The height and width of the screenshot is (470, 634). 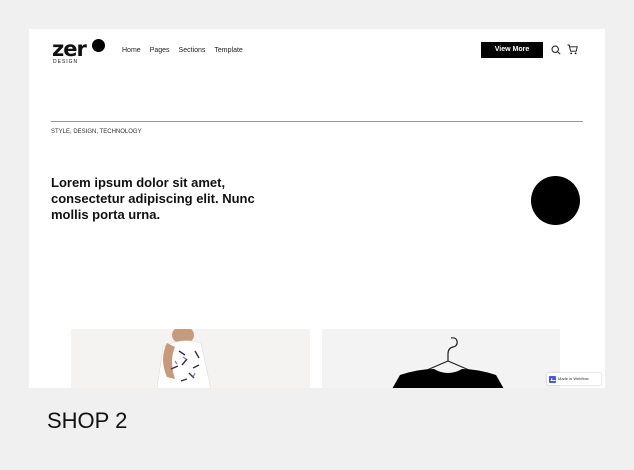 What do you see at coordinates (87, 421) in the screenshot?
I see `template-title: SHOP 2` at bounding box center [87, 421].